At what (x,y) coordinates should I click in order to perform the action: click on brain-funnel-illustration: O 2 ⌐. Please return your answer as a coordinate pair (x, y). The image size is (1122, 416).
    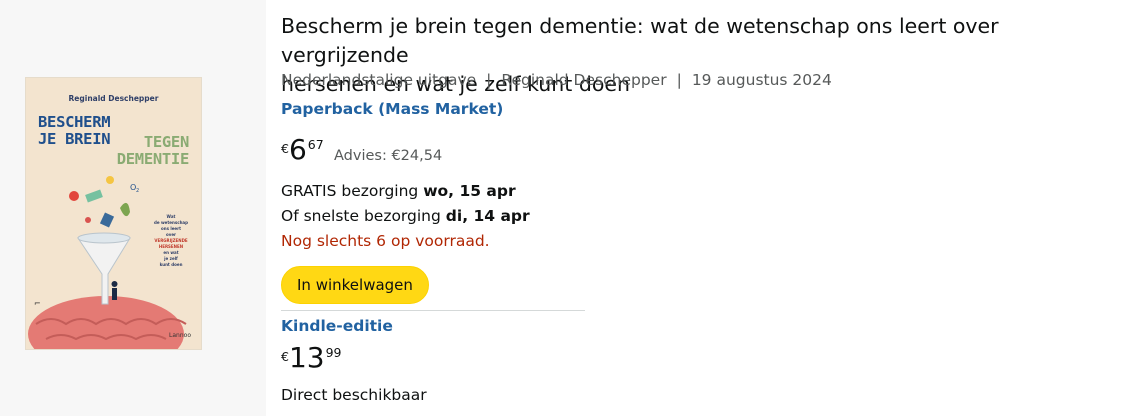
    Looking at the image, I should click on (107, 262).